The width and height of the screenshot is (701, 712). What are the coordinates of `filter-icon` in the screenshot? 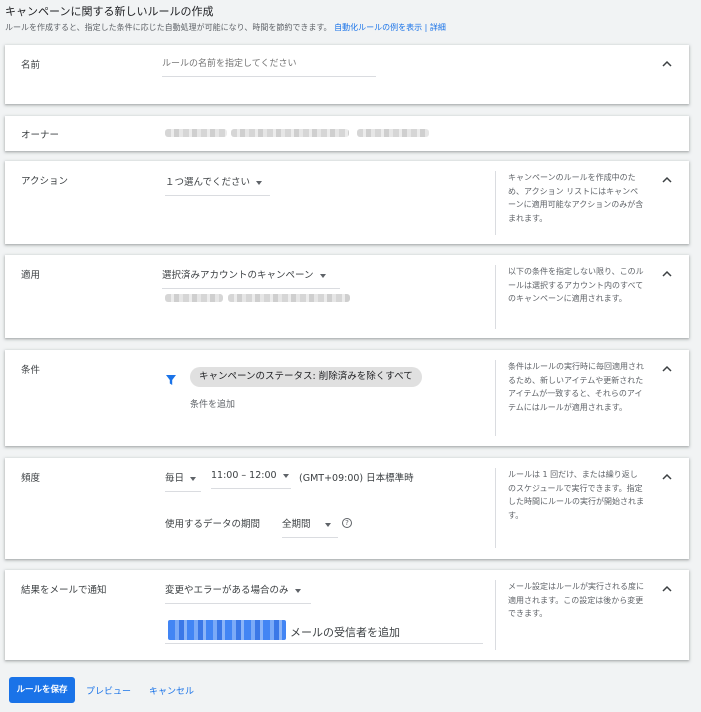 It's located at (171, 380).